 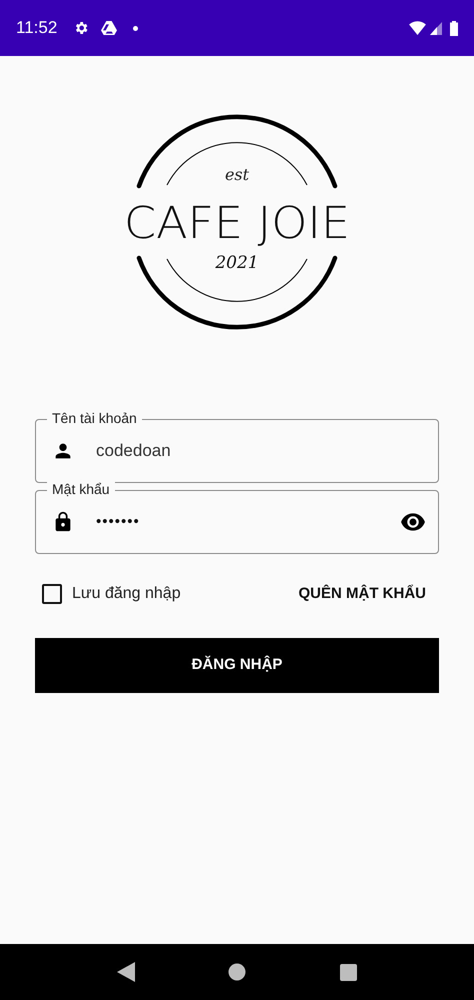 What do you see at coordinates (349, 972) in the screenshot?
I see `recents-icon` at bounding box center [349, 972].